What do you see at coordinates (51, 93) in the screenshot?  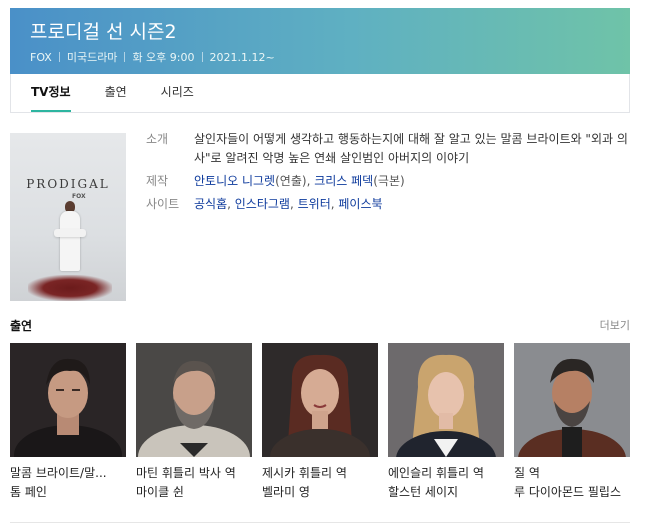 I see `tab-tv-info: TV정보` at bounding box center [51, 93].